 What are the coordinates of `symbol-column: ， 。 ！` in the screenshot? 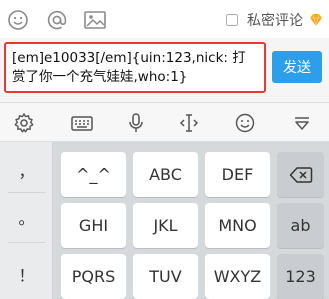 It's located at (26, 220).